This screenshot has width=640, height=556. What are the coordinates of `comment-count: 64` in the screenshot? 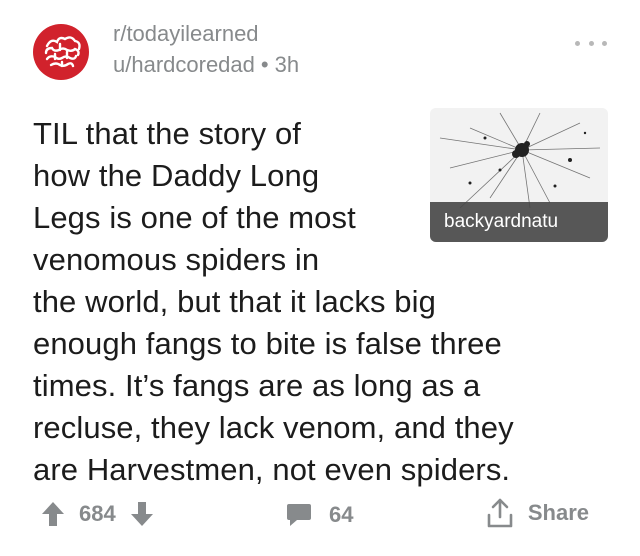 It's located at (341, 514).